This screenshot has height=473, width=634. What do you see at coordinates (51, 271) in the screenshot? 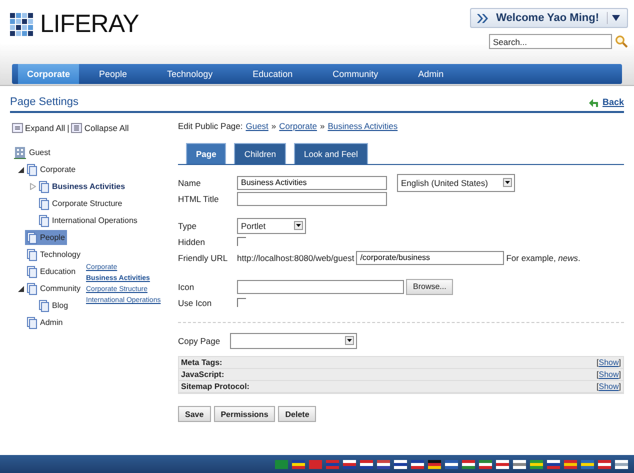
I see `tree-node: Education` at bounding box center [51, 271].